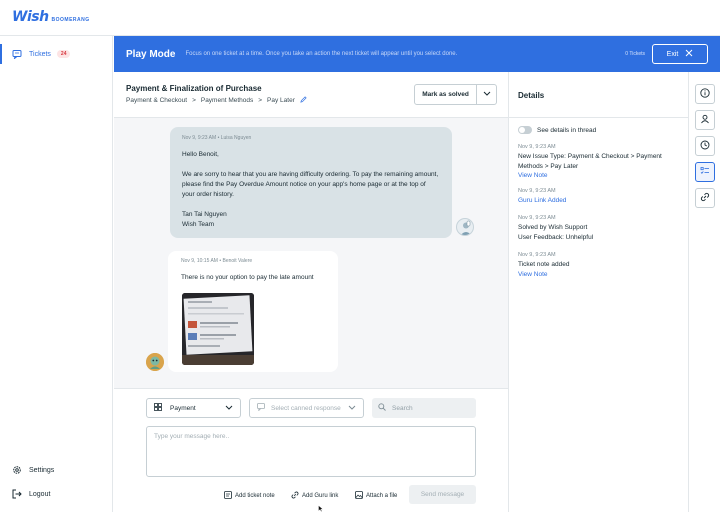 This screenshot has height=514, width=720. Describe the element at coordinates (218, 329) in the screenshot. I see `image-attachment` at that location.